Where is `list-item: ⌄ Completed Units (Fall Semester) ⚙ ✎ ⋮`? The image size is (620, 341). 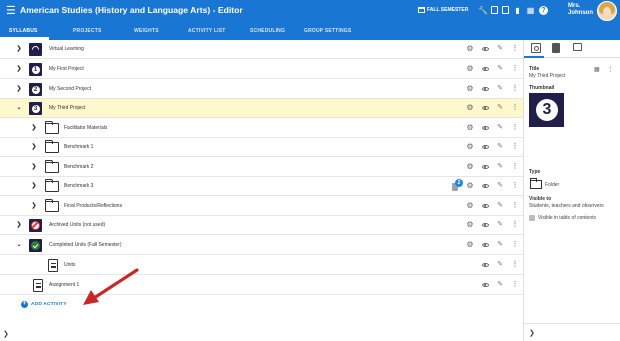
list-item: ⌄ Completed Units (Fall Semester) ⚙ ✎ ⋮ is located at coordinates (261, 245).